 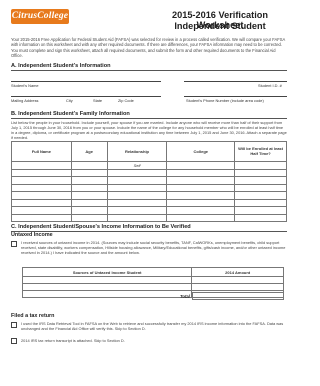 What do you see at coordinates (238, 296) in the screenshot?
I see `total-field` at bounding box center [238, 296].